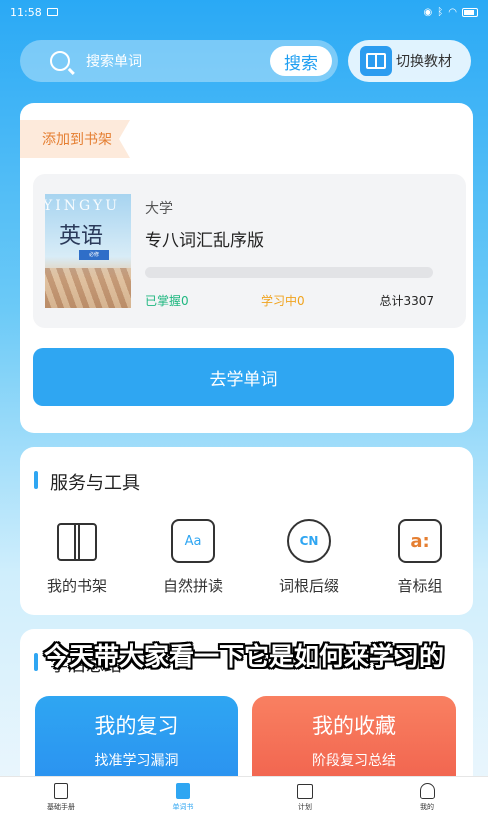 This screenshot has width=488, height=818. I want to click on wordbook-icon, so click(183, 791).